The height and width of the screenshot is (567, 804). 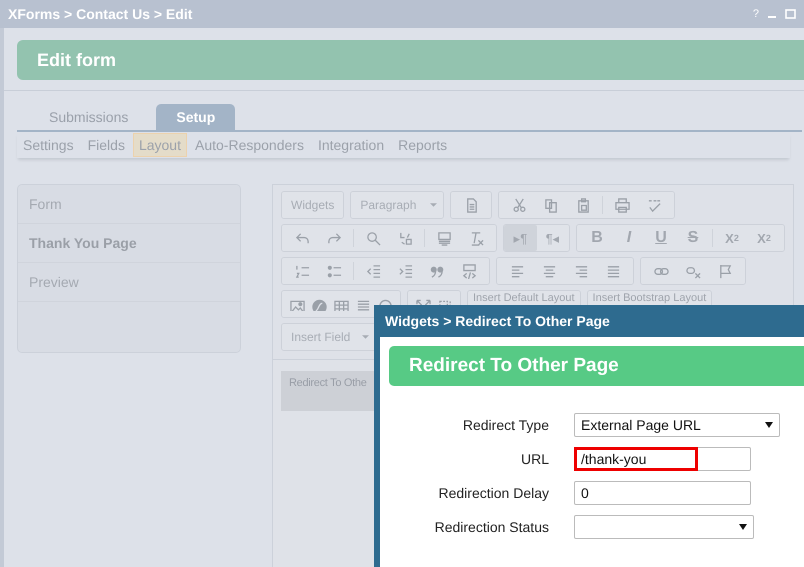 What do you see at coordinates (351, 145) in the screenshot?
I see `sub-tab: Integration` at bounding box center [351, 145].